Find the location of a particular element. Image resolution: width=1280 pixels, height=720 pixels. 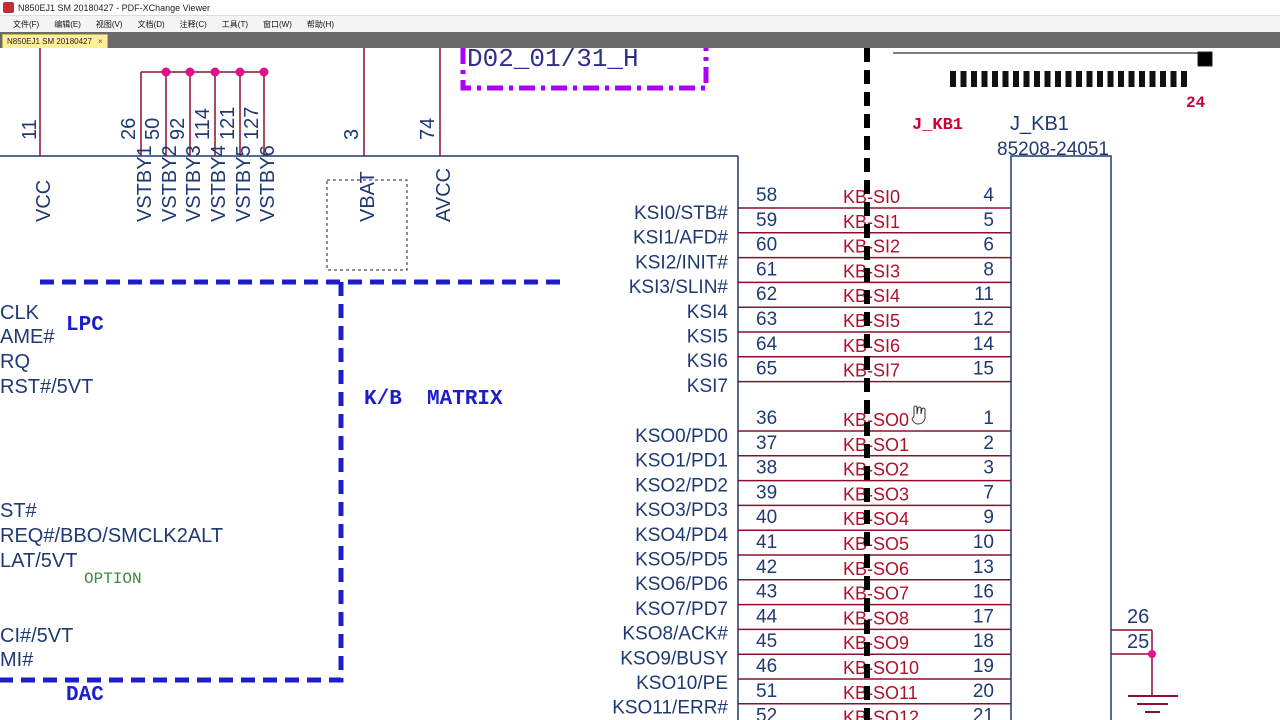

lpc-label: LPC is located at coordinates (85, 325).